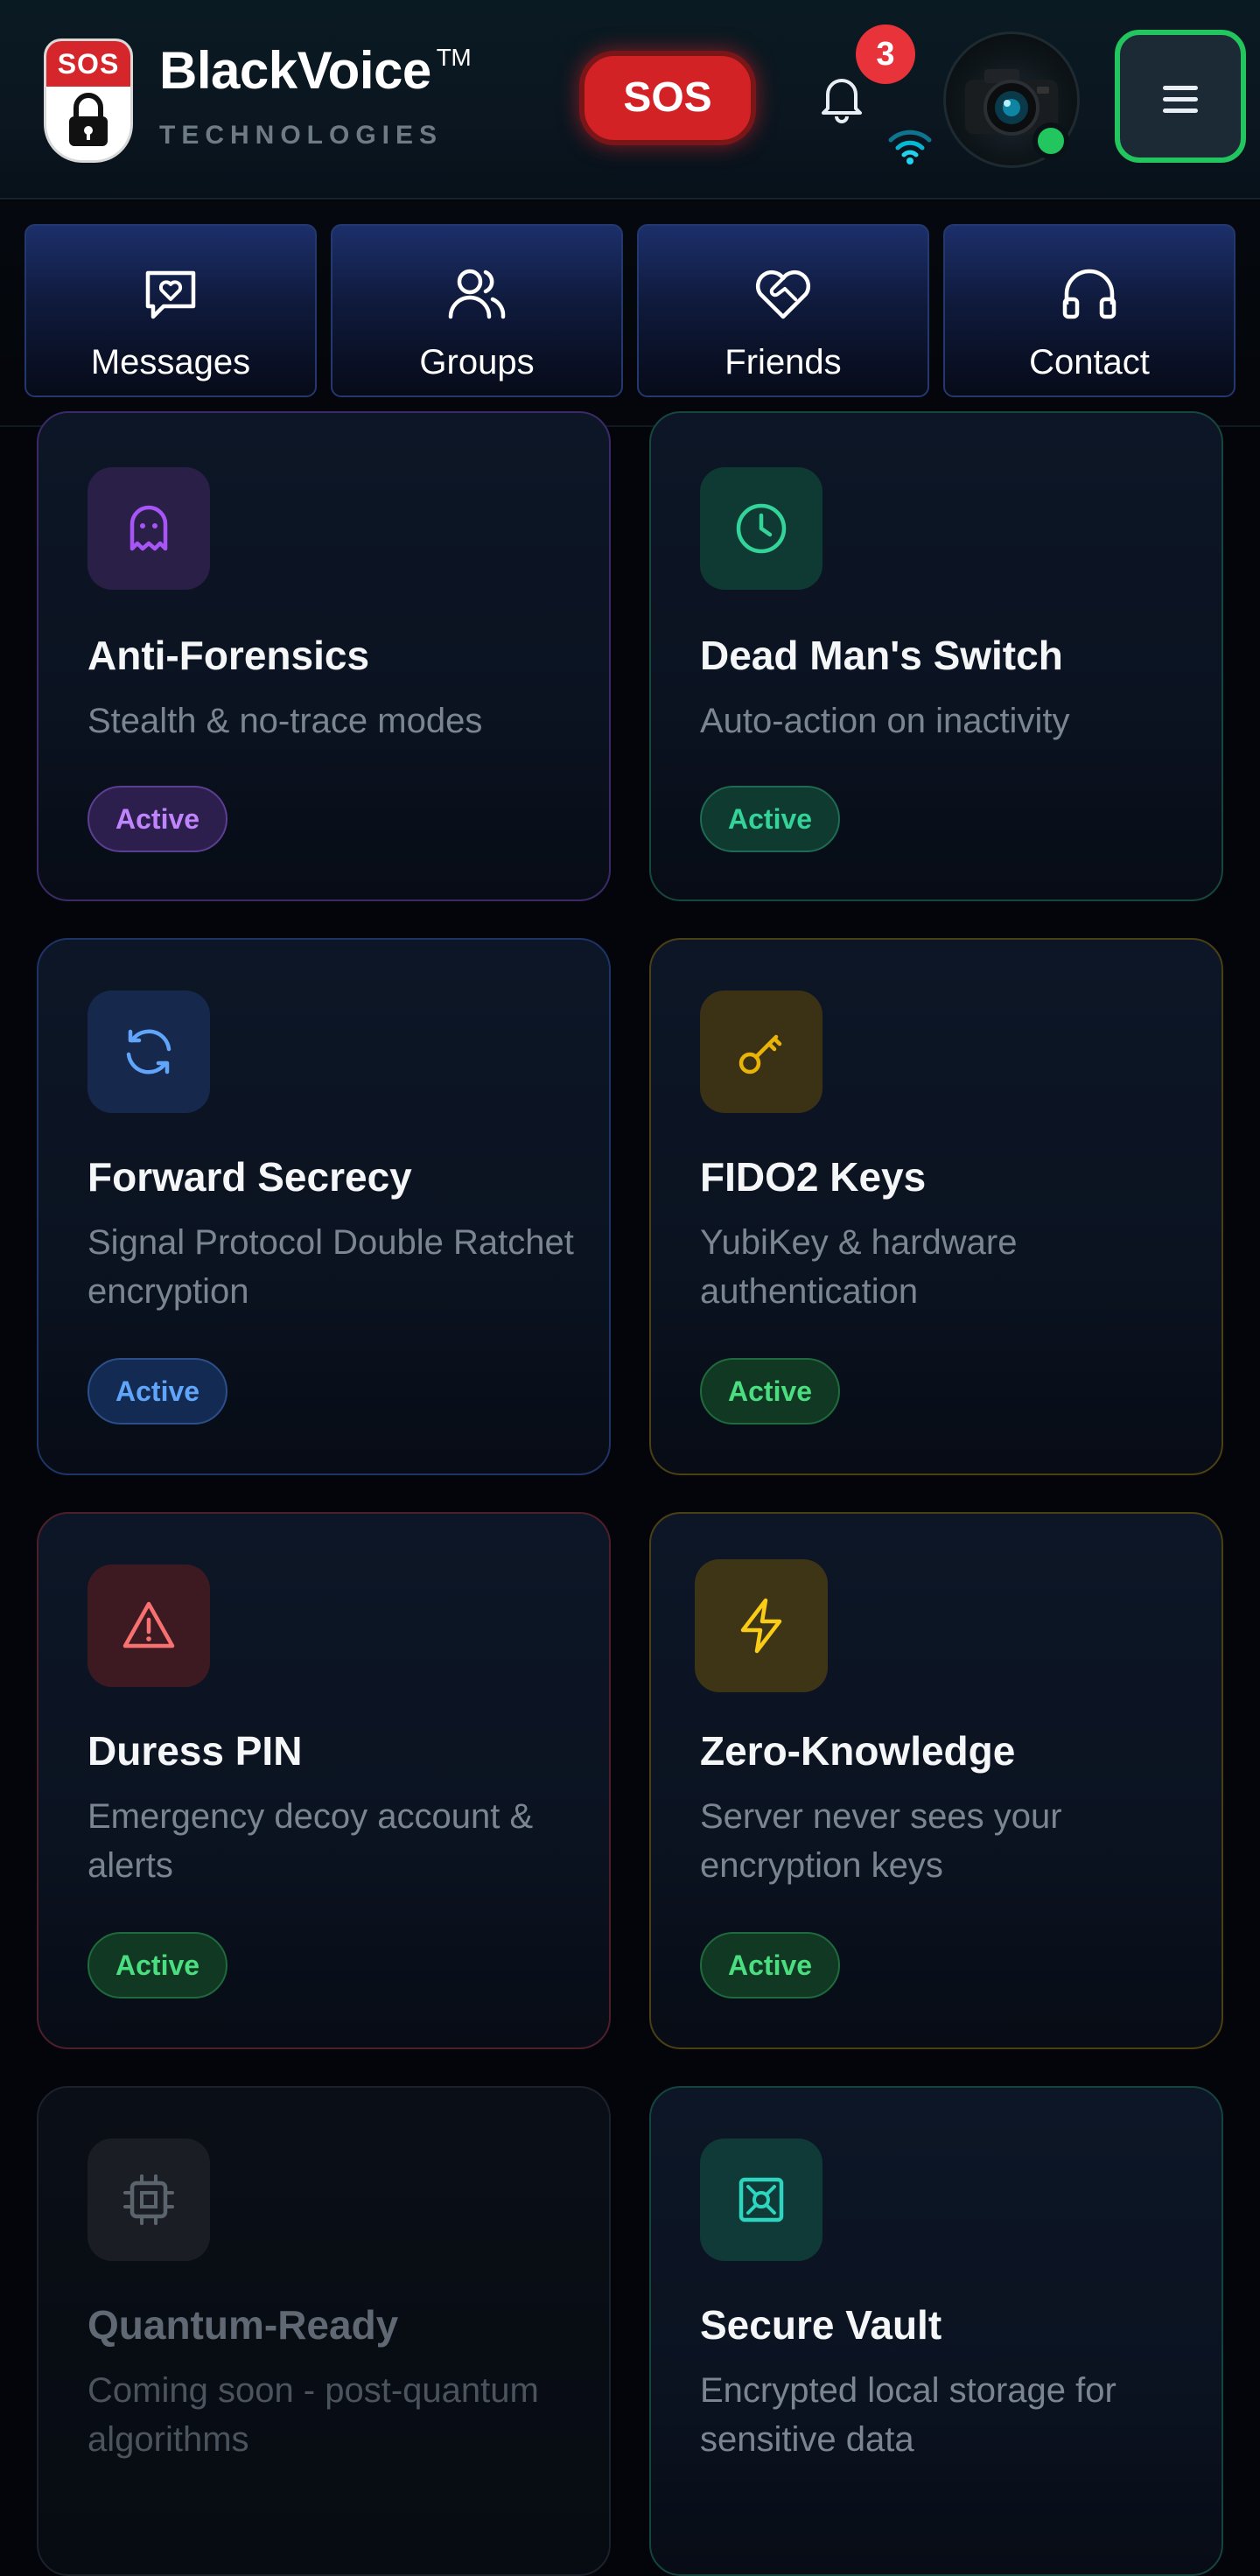 This screenshot has width=1260, height=2576. What do you see at coordinates (1089, 362) in the screenshot?
I see `nav-contact-label: Contact` at bounding box center [1089, 362].